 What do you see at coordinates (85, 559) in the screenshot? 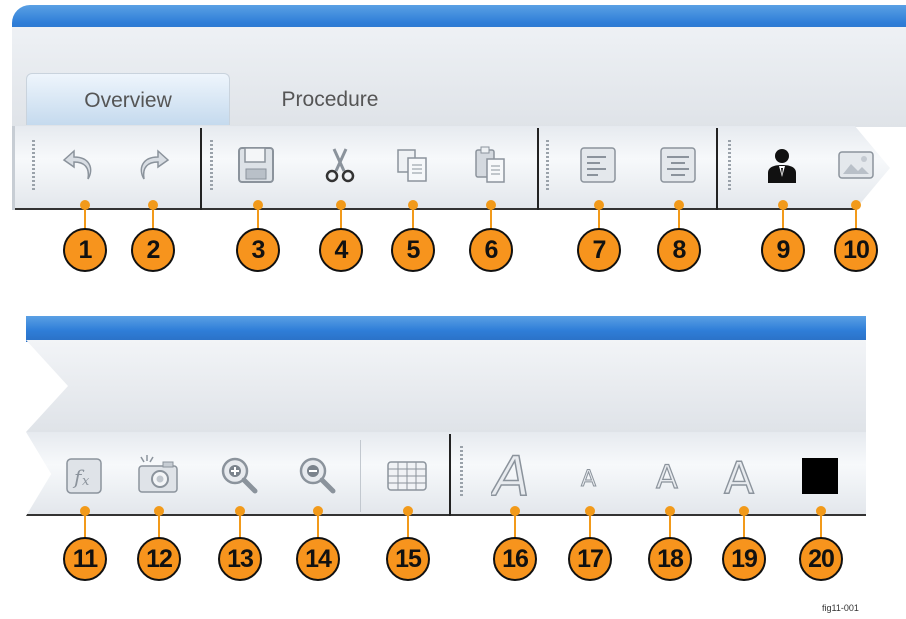
I see `callout-11: 11` at bounding box center [85, 559].